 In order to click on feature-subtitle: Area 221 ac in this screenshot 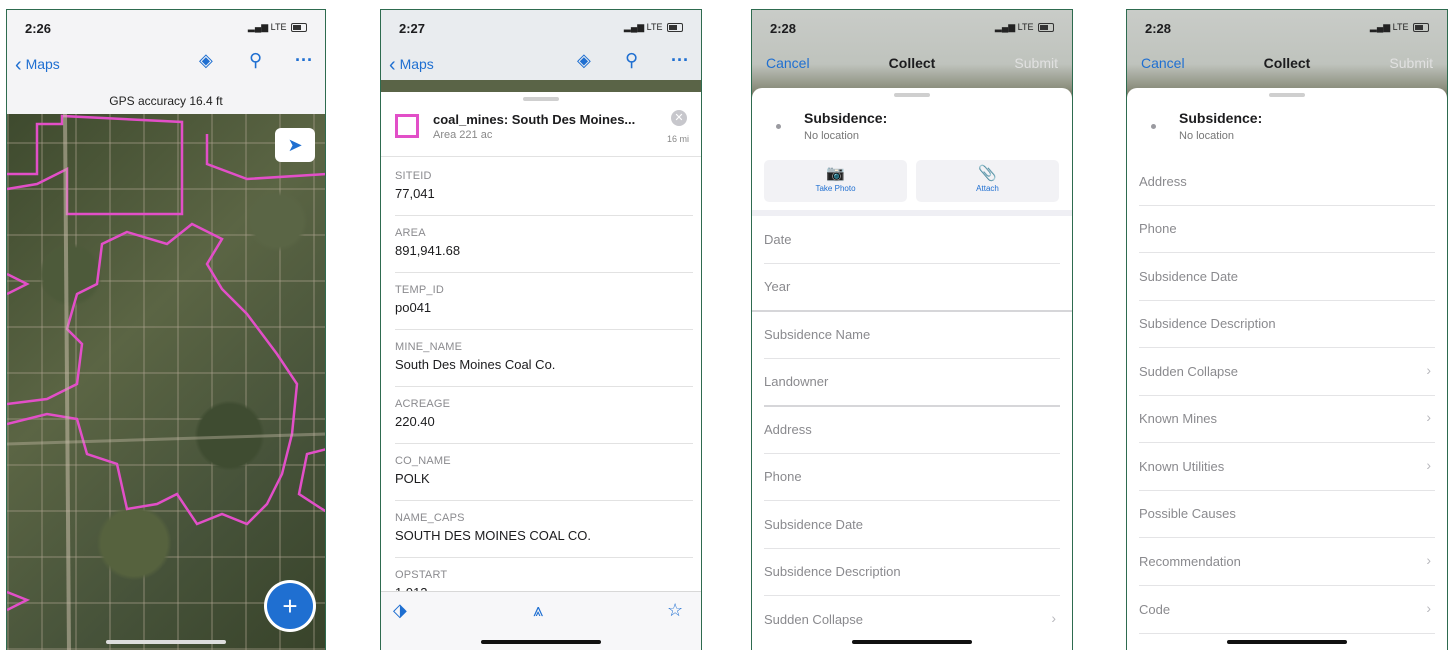, I will do `click(463, 135)`.